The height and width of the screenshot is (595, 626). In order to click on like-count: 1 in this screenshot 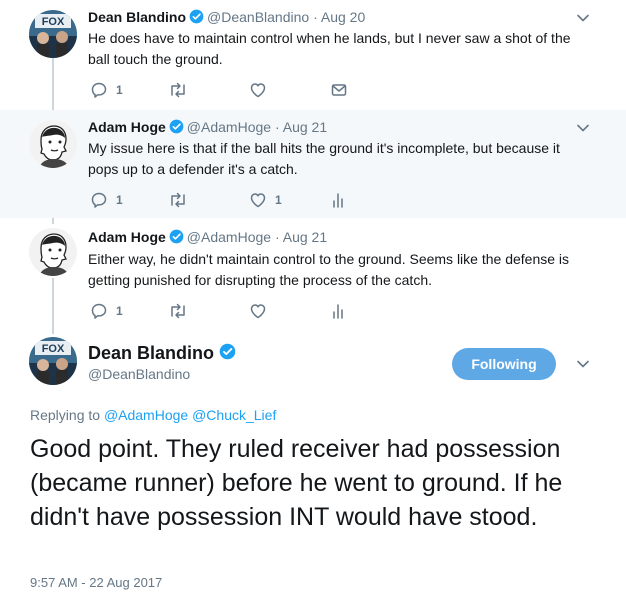, I will do `click(278, 200)`.